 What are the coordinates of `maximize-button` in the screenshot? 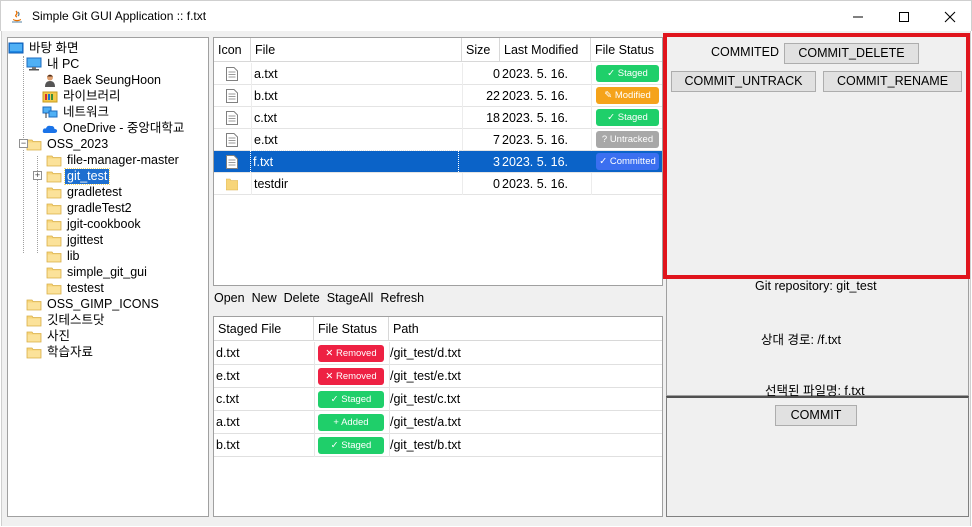 It's located at (904, 16).